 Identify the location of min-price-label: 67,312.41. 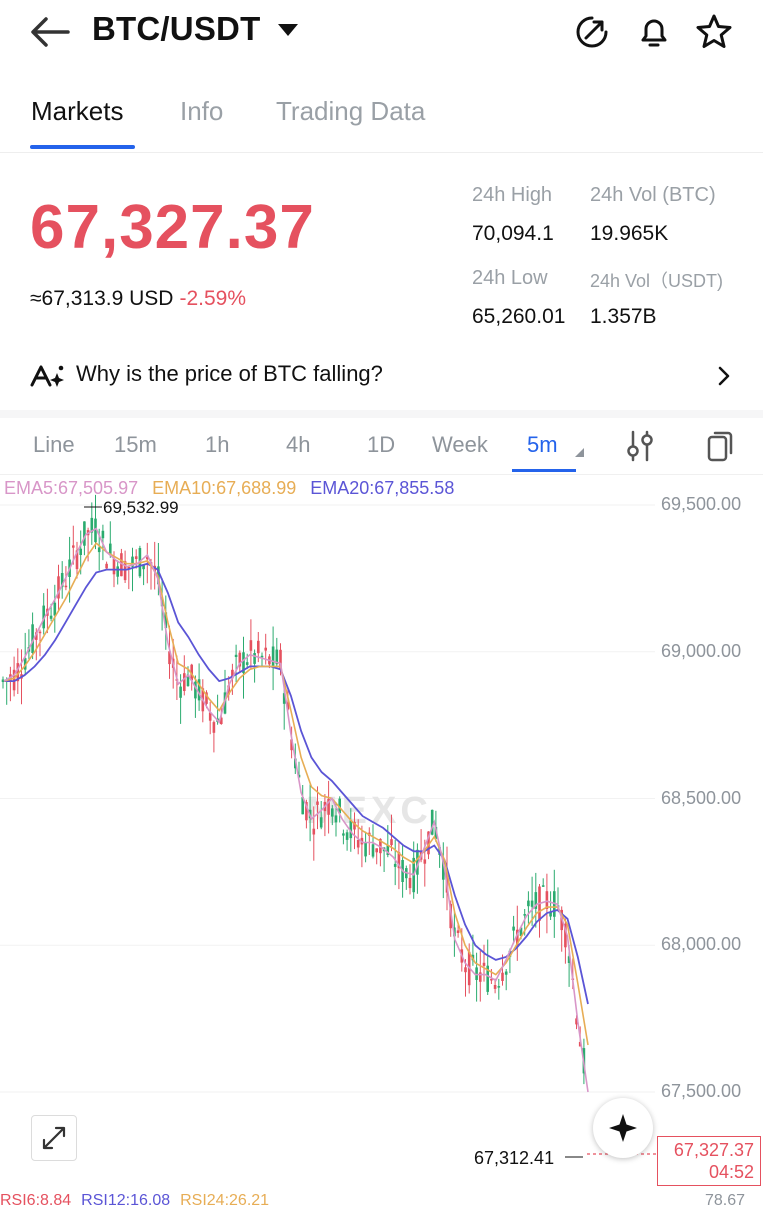
(514, 1158).